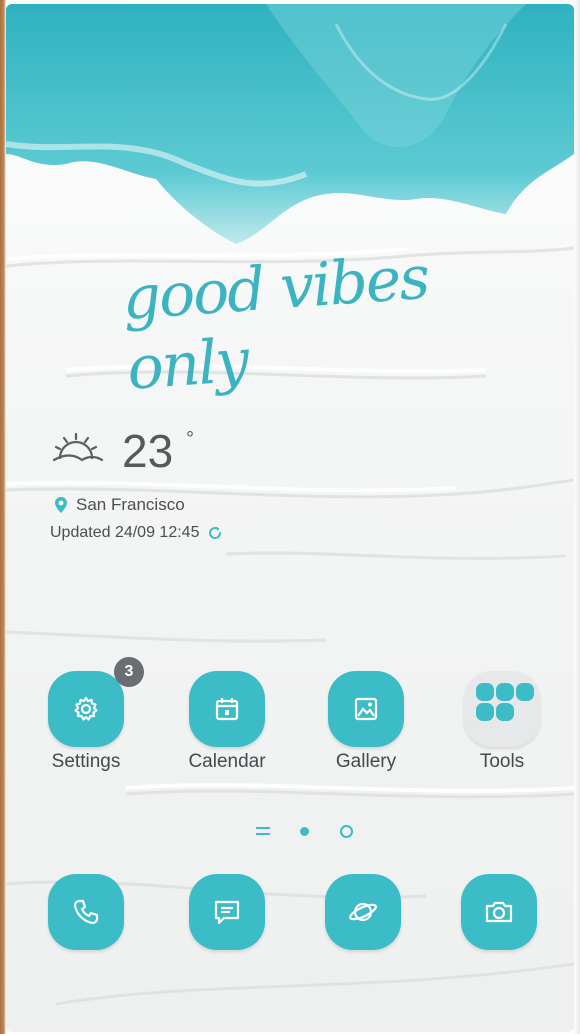  I want to click on messages-icon, so click(227, 912).